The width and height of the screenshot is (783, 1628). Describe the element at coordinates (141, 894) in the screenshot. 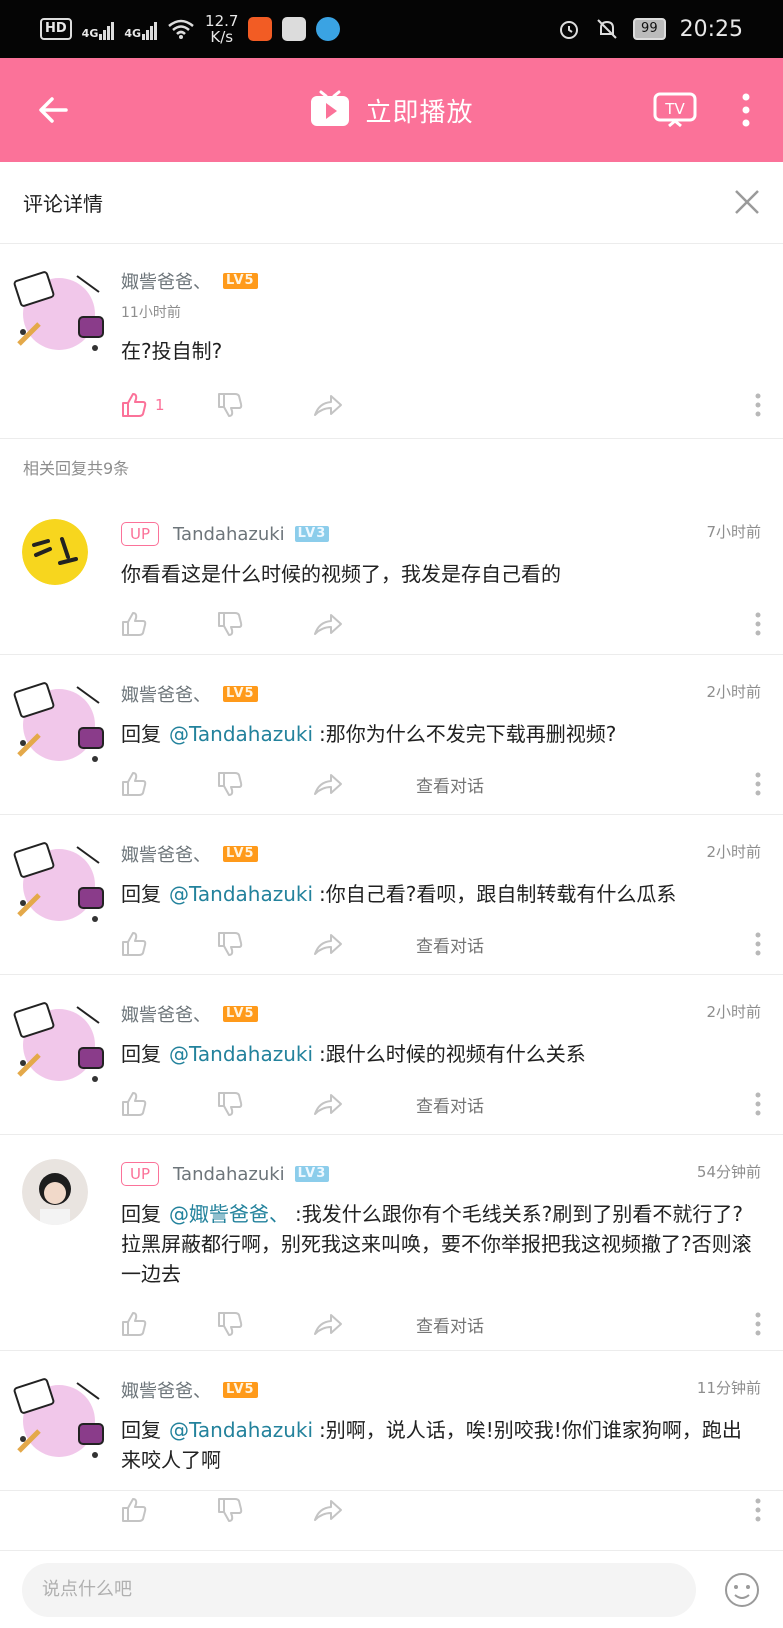

I see `reply-prefix: 回复` at that location.